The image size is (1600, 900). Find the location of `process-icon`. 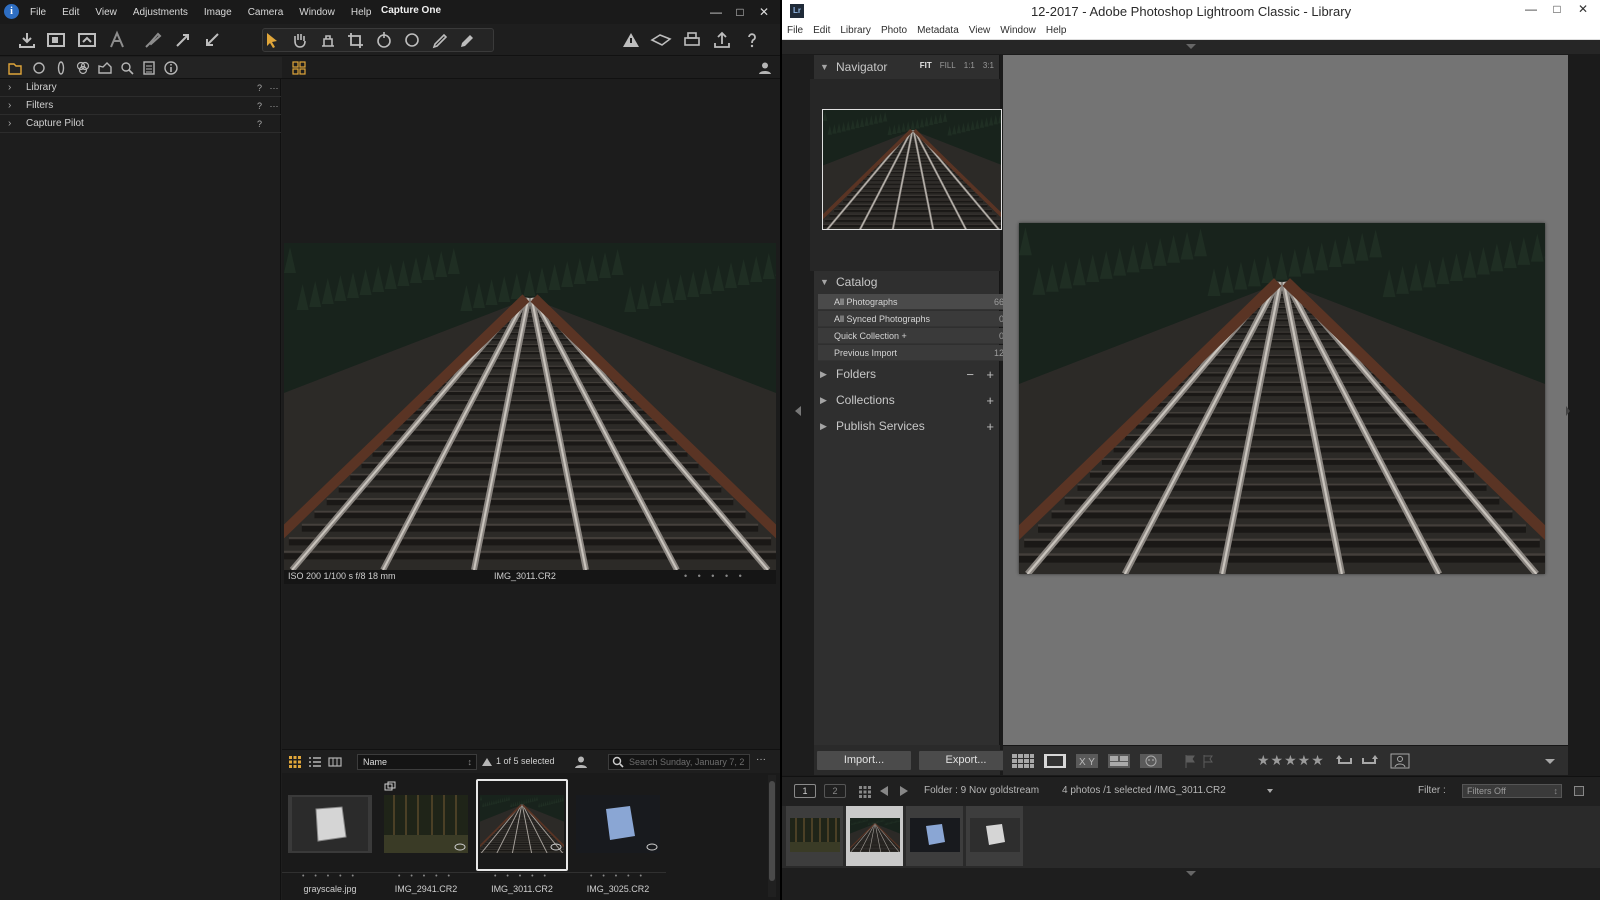

process-icon is located at coordinates (87, 40).